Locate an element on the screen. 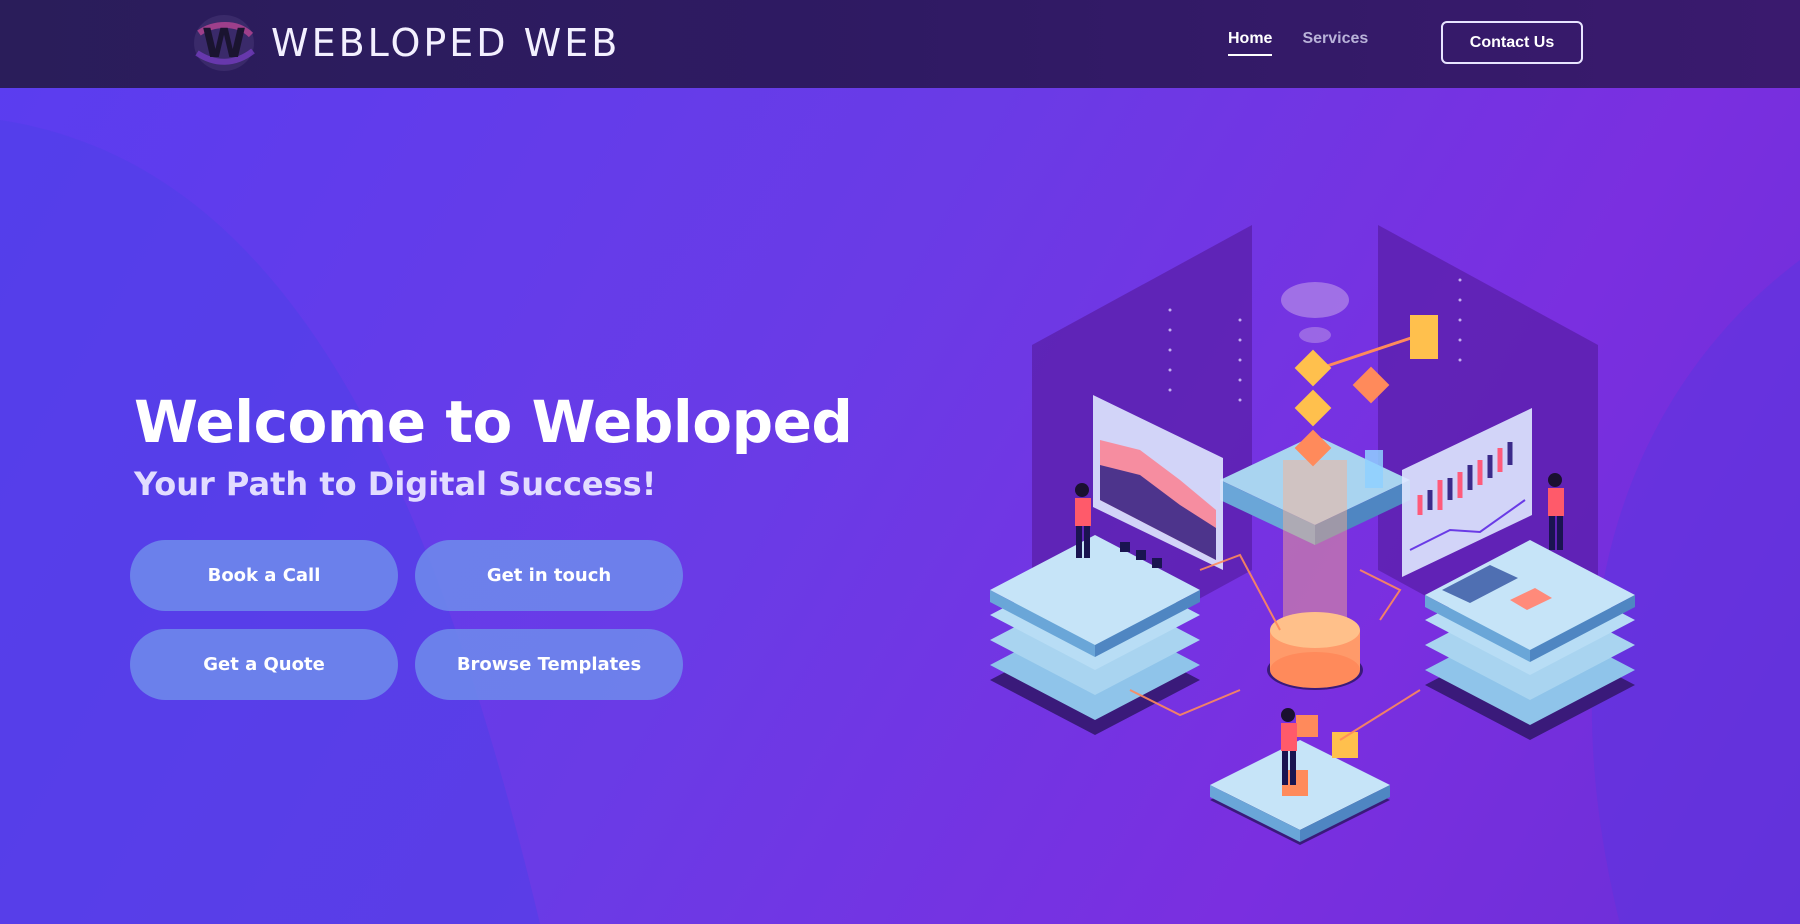 The height and width of the screenshot is (924, 1800). svg-text: W is located at coordinates (224, 44).